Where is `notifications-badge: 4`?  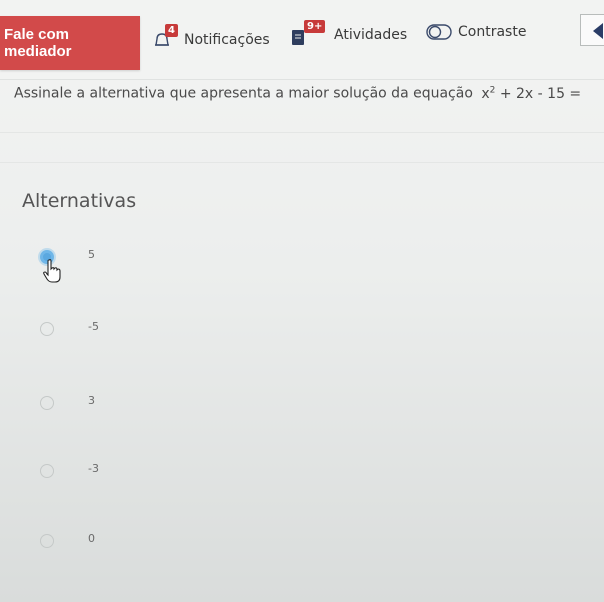
notifications-badge: 4 is located at coordinates (171, 30).